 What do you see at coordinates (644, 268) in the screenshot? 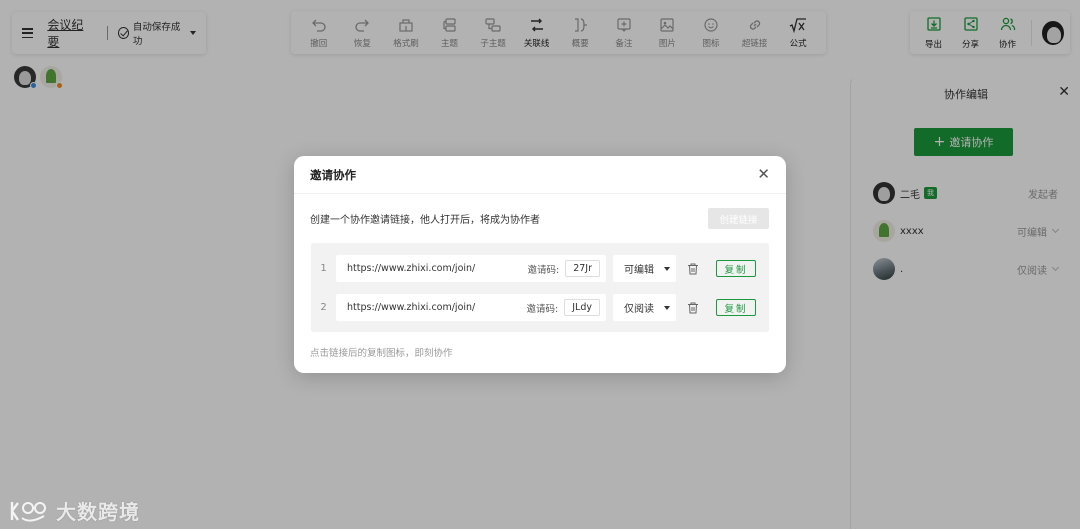
I see `permission-select: 可编辑` at bounding box center [644, 268].